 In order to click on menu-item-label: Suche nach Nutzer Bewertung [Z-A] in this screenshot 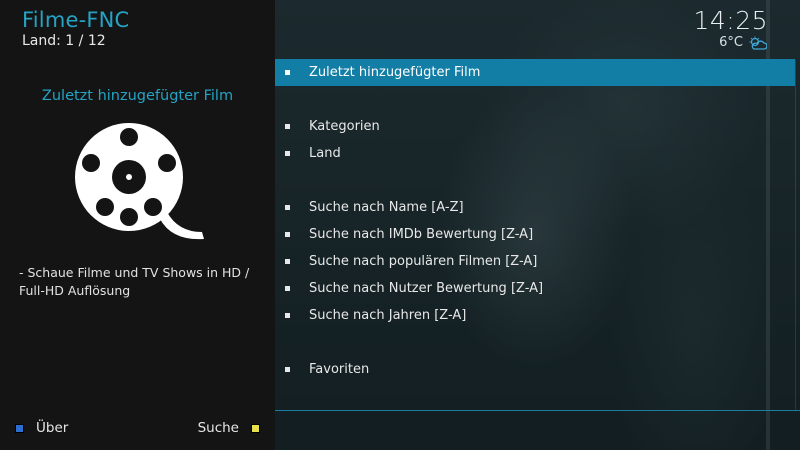, I will do `click(426, 288)`.